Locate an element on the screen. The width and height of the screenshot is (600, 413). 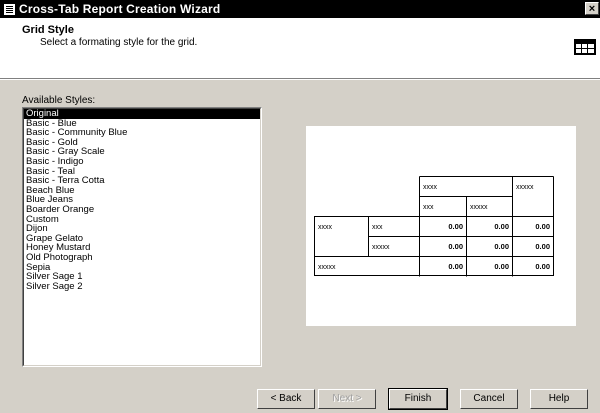
style-list-item: Boarder Orange is located at coordinates (142, 210).